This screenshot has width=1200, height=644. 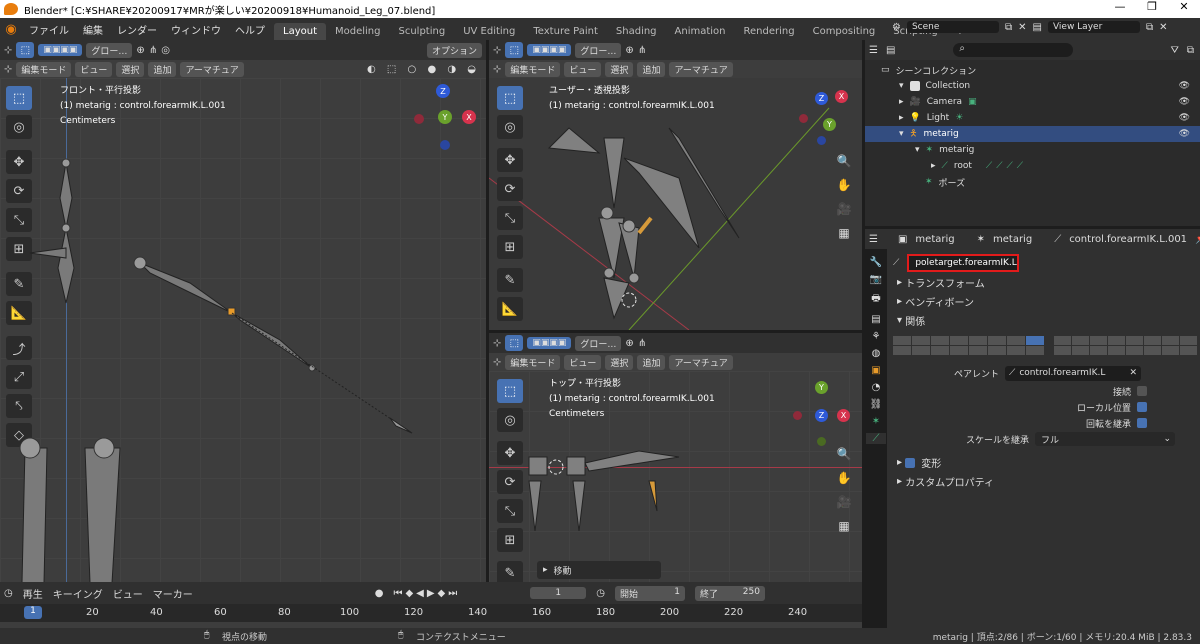 What do you see at coordinates (1032, 150) in the screenshot?
I see `outliner-item-metarig-data: ▾ ✶ metarig` at bounding box center [1032, 150].